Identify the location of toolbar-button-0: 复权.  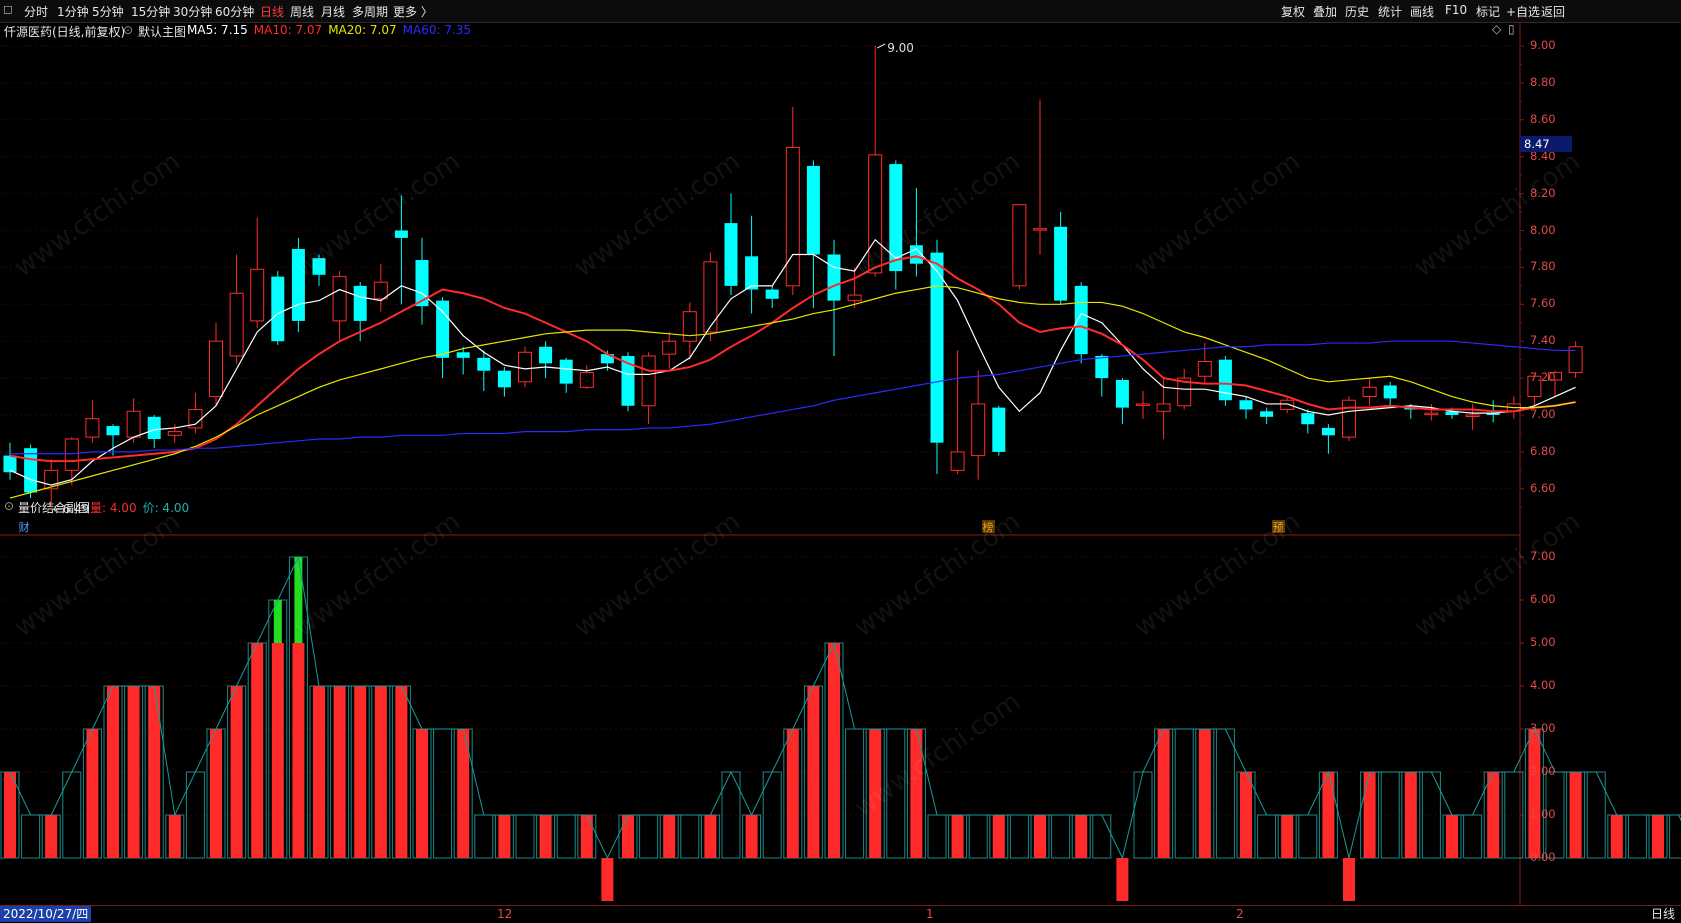
(1293, 11).